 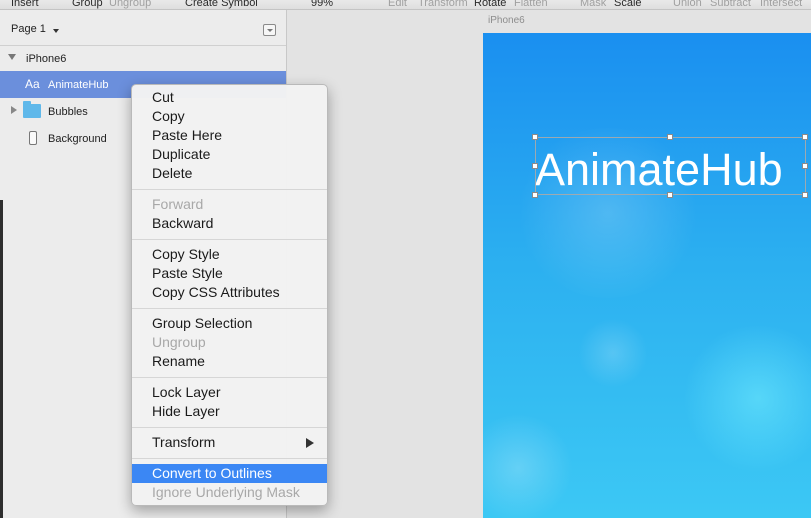 What do you see at coordinates (397, 4) in the screenshot?
I see `edit-button: Edit` at bounding box center [397, 4].